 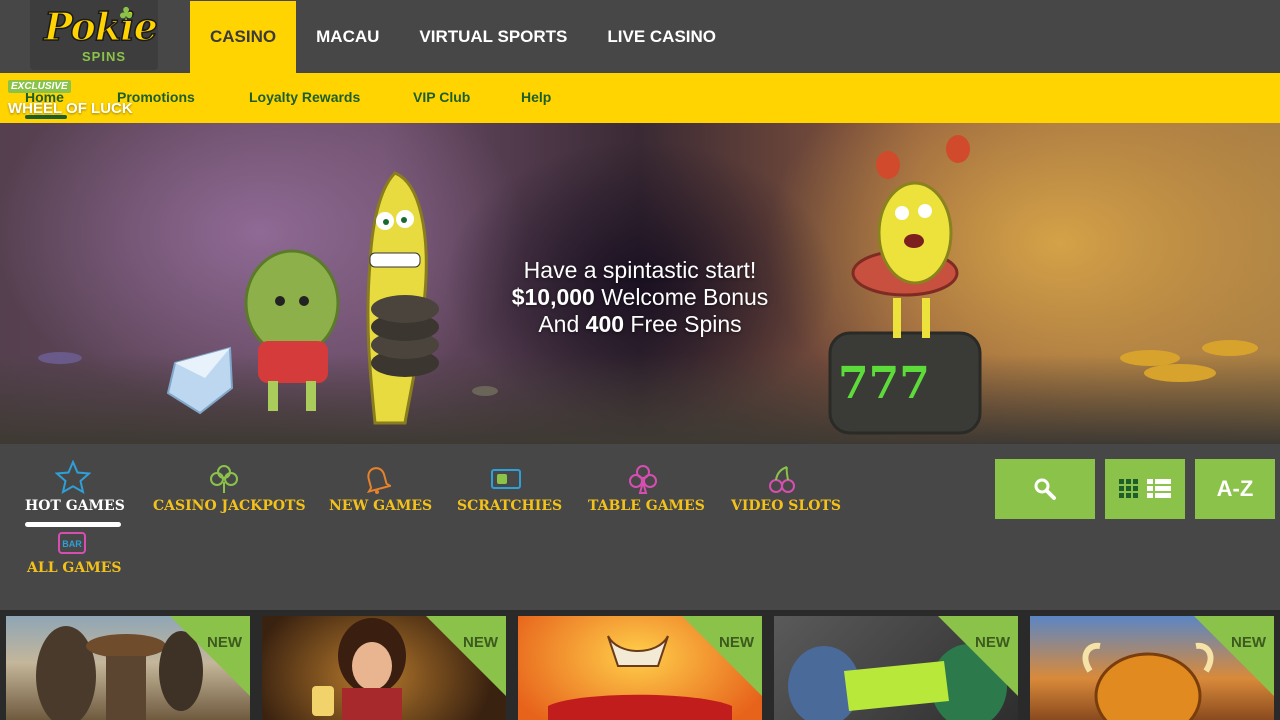 I want to click on tab-casino: CASINO, so click(x=243, y=36).